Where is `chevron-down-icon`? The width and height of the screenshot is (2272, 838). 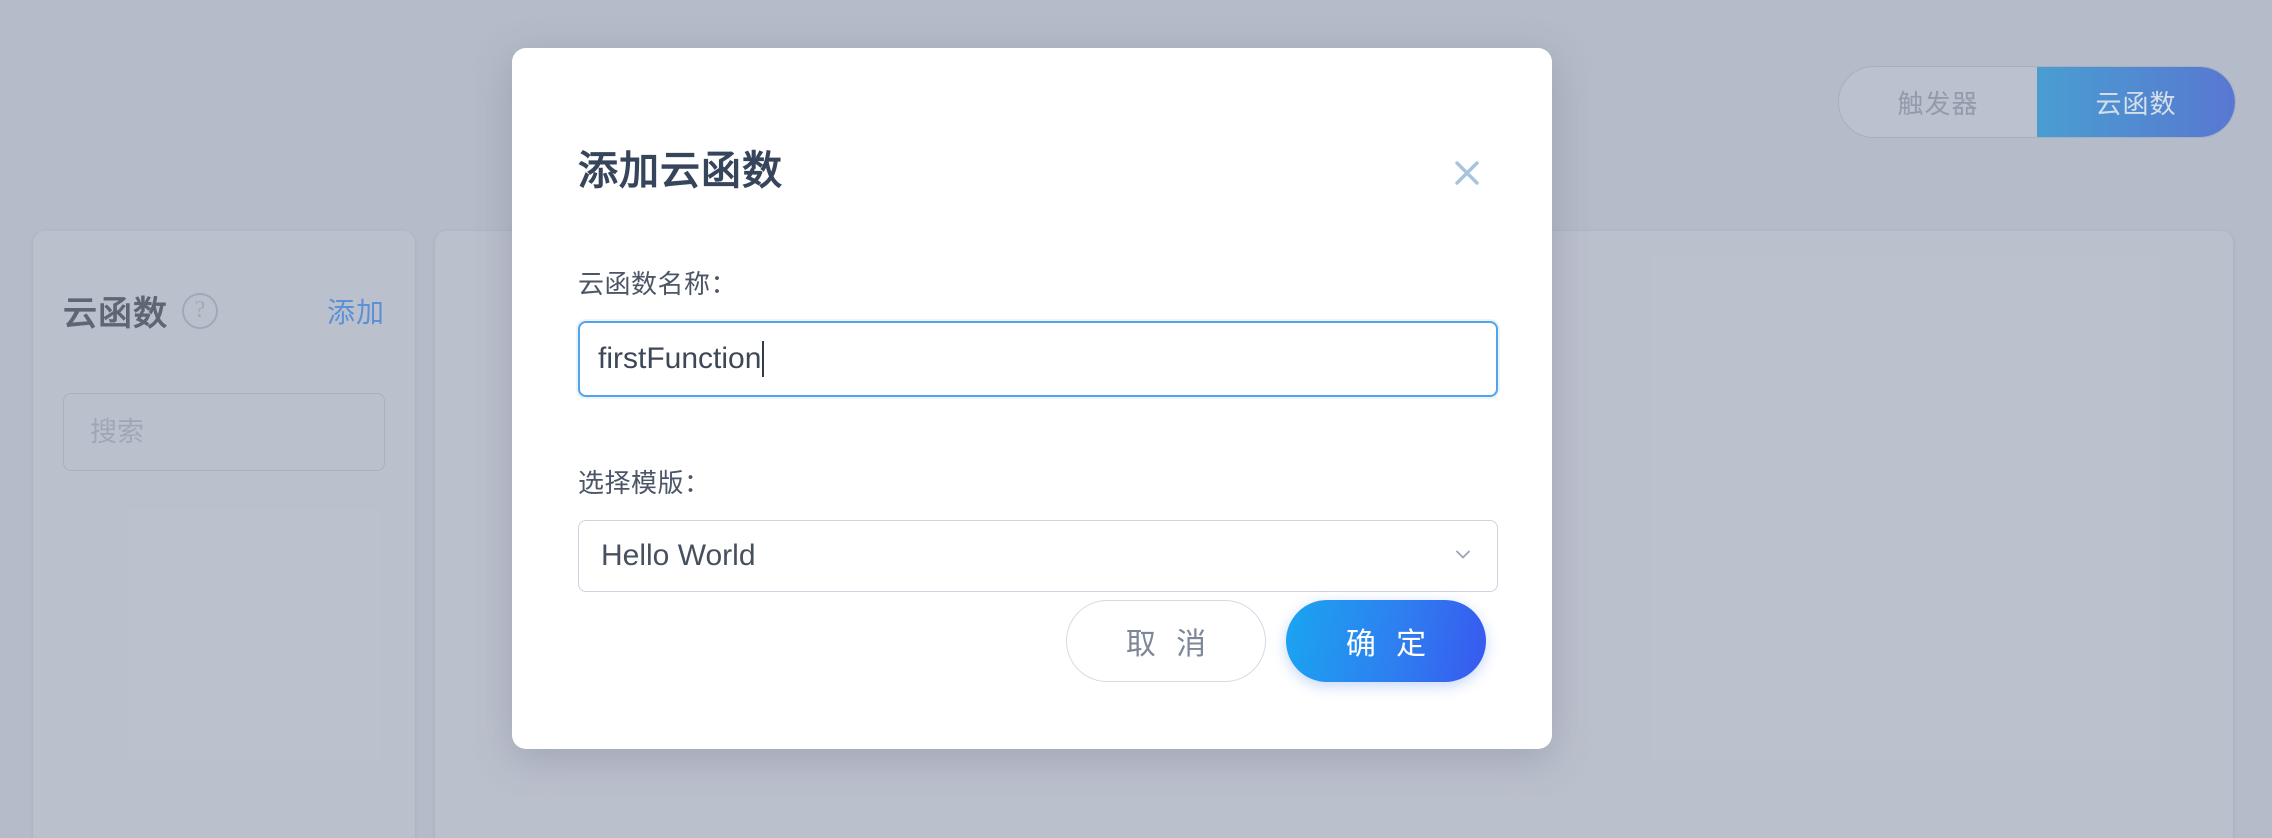
chevron-down-icon is located at coordinates (1463, 556).